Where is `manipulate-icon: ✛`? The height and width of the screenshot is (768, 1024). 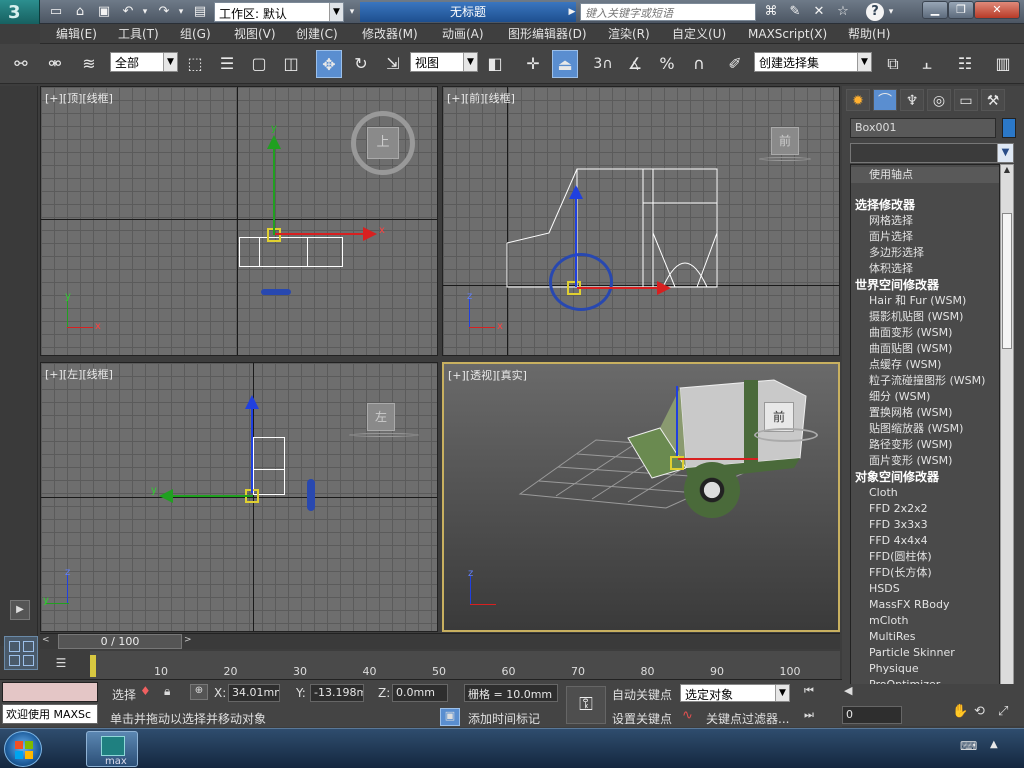
manipulate-icon: ✛ is located at coordinates (533, 64).